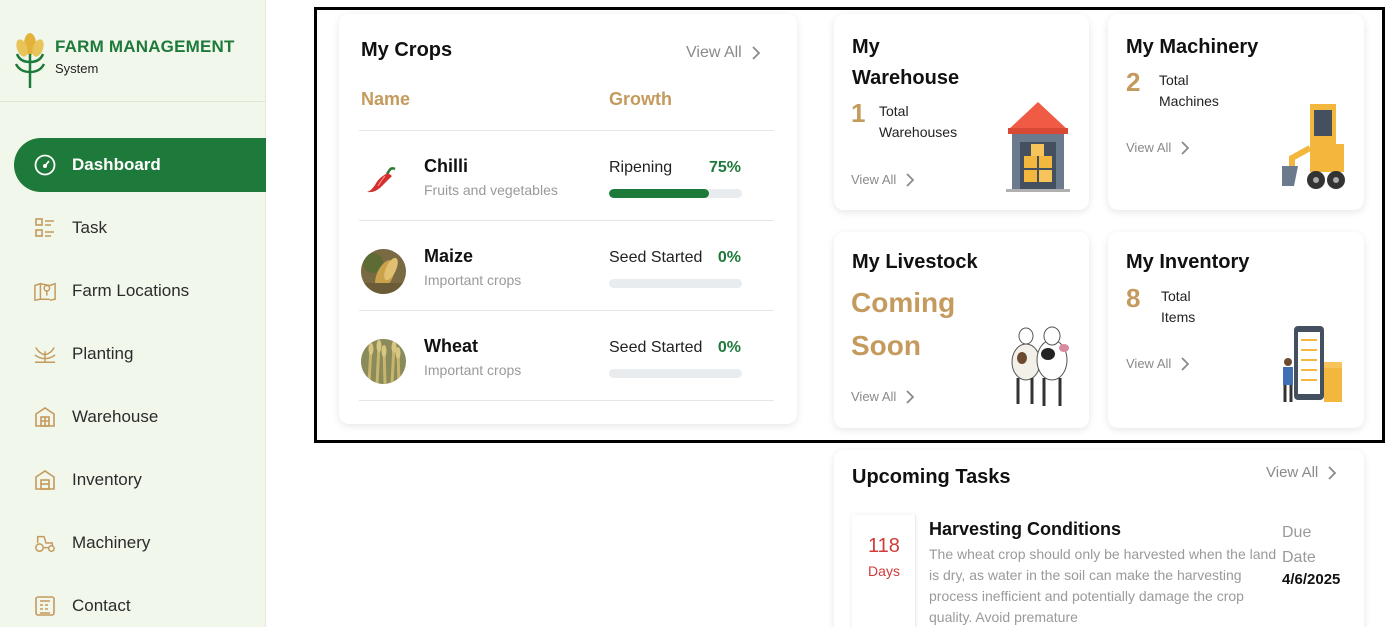 This screenshot has height=627, width=1393. I want to click on map-pin-icon, so click(45, 291).